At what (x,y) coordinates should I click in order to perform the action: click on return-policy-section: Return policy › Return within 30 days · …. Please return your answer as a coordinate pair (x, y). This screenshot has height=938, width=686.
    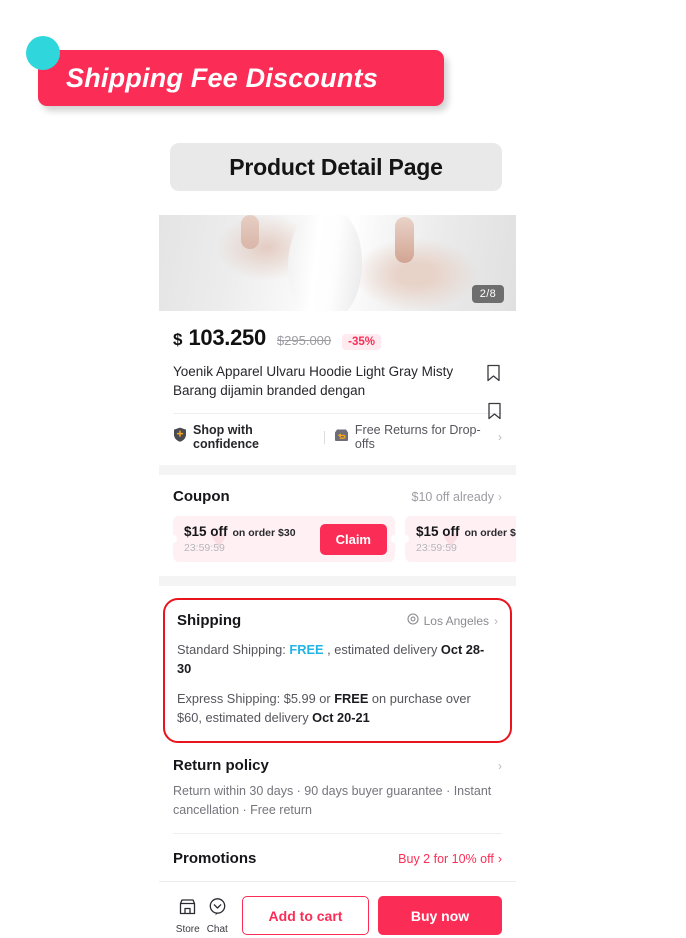
    Looking at the image, I should click on (337, 781).